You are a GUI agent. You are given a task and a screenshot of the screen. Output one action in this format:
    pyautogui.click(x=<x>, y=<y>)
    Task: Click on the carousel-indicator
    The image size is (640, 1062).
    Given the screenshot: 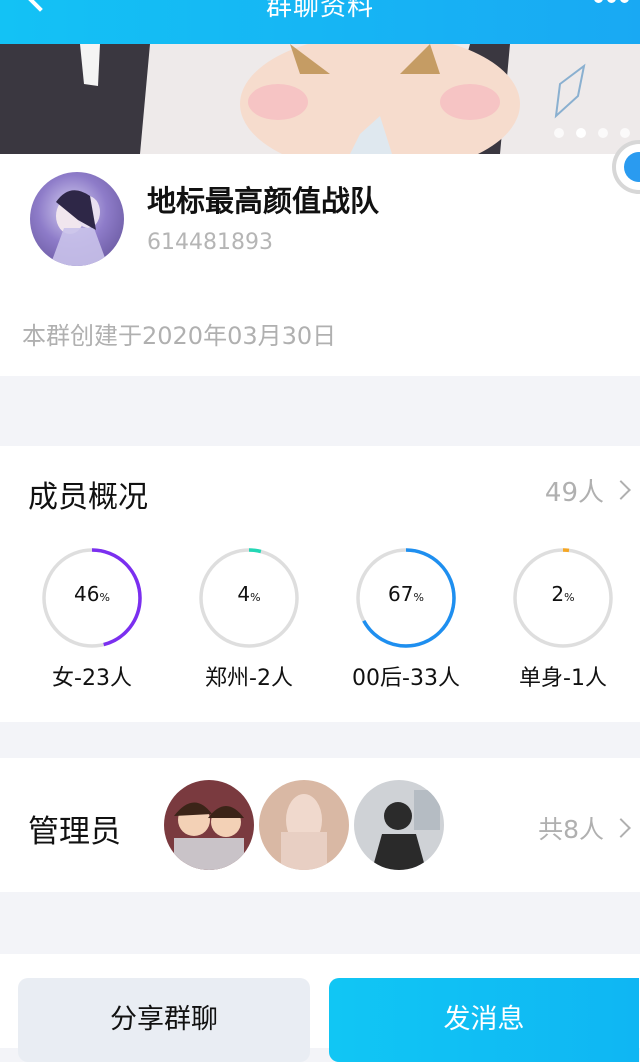 What is the action you would take?
    pyautogui.click(x=592, y=133)
    